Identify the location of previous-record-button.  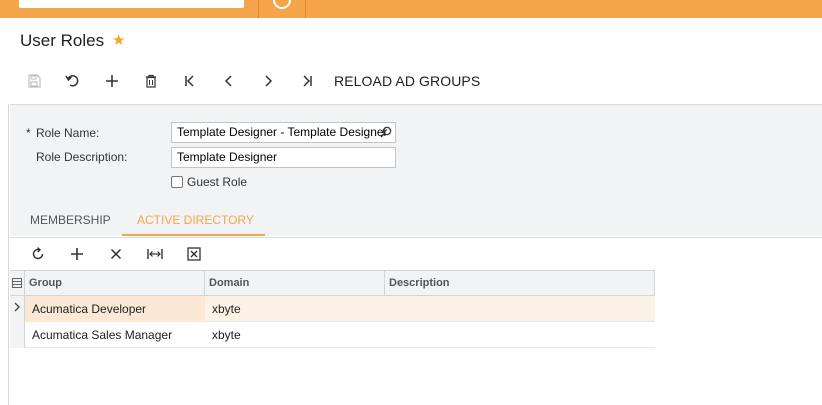
(228, 81).